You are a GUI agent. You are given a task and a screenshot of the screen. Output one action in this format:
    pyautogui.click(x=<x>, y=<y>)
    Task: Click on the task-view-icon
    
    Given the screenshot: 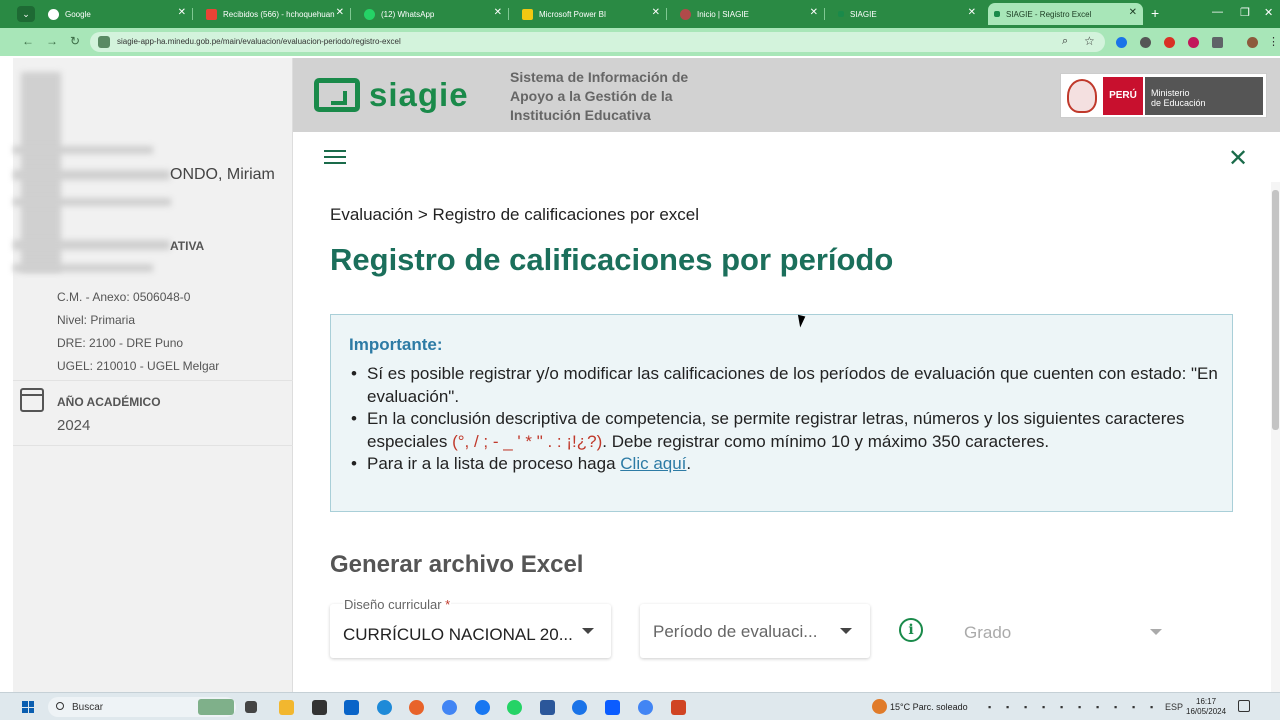 What is the action you would take?
    pyautogui.click(x=251, y=707)
    